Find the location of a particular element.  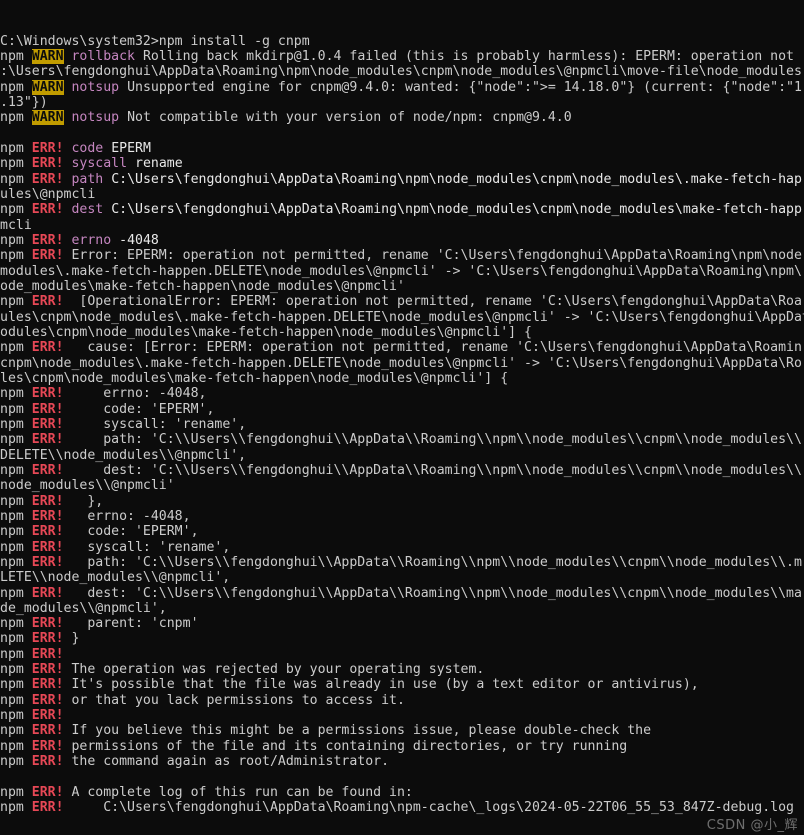

terminal-line: npm ERR! code EPERM is located at coordinates (402, 148).